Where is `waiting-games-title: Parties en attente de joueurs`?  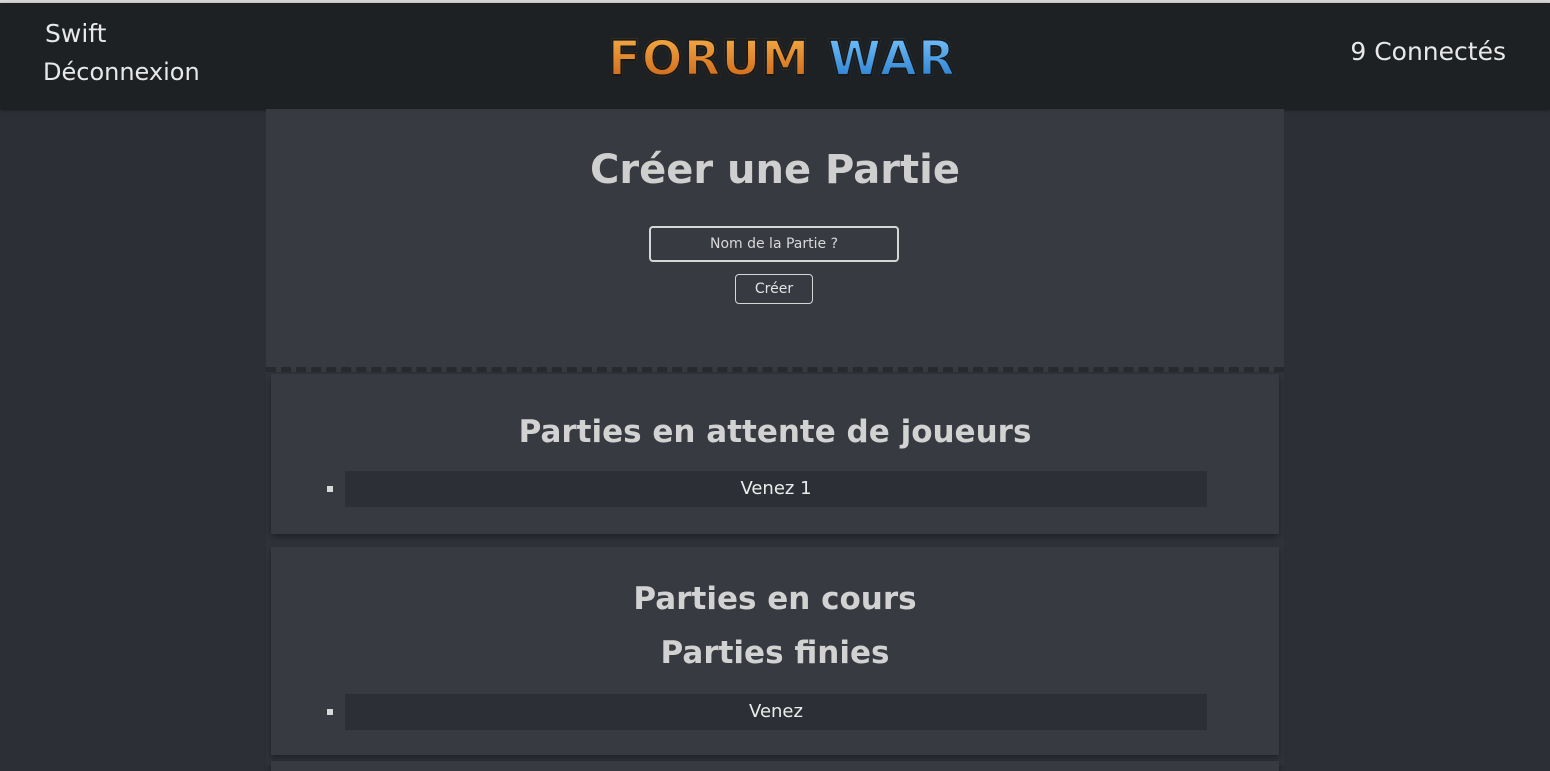
waiting-games-title: Parties en attente de joueurs is located at coordinates (775, 432).